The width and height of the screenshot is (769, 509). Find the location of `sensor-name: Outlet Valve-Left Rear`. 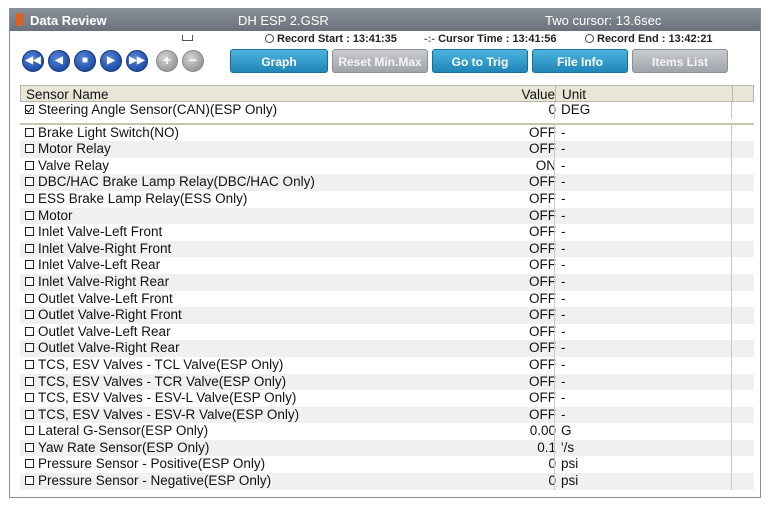

sensor-name: Outlet Valve-Left Rear is located at coordinates (104, 331).